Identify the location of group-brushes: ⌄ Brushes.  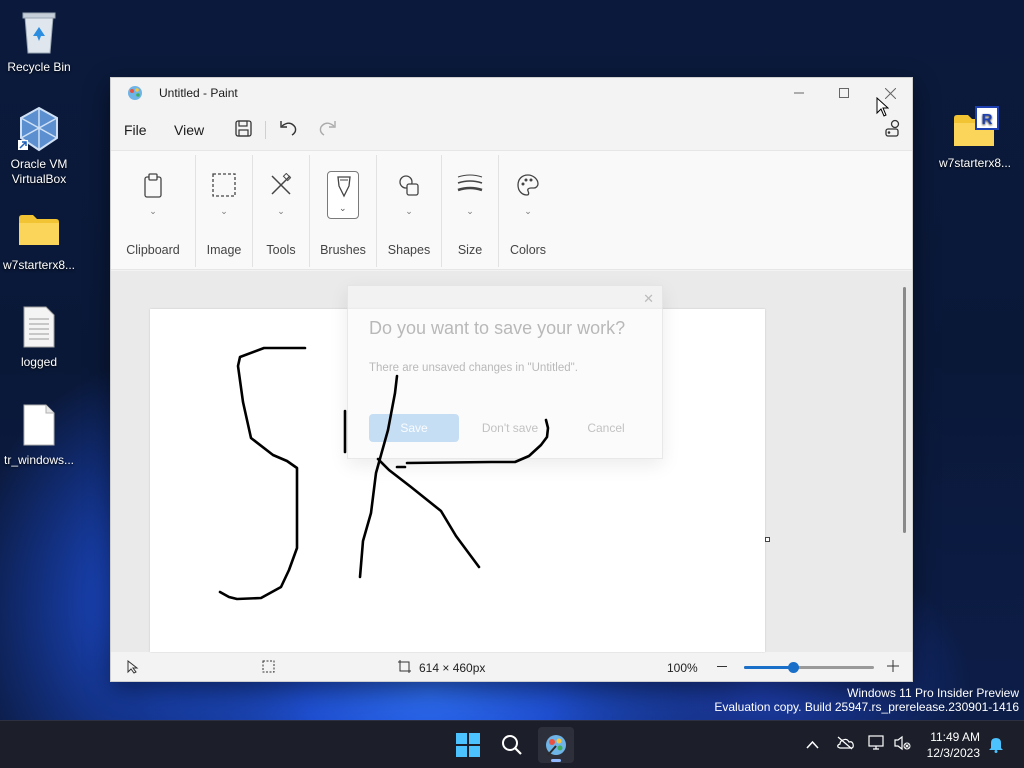
(343, 211).